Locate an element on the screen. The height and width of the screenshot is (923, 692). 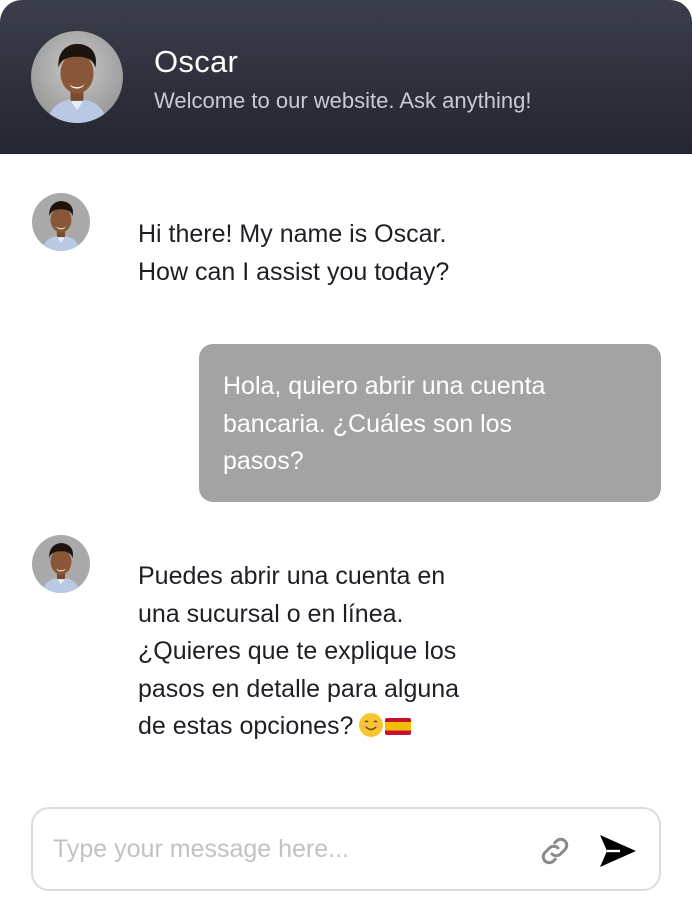
link-icon is located at coordinates (555, 851).